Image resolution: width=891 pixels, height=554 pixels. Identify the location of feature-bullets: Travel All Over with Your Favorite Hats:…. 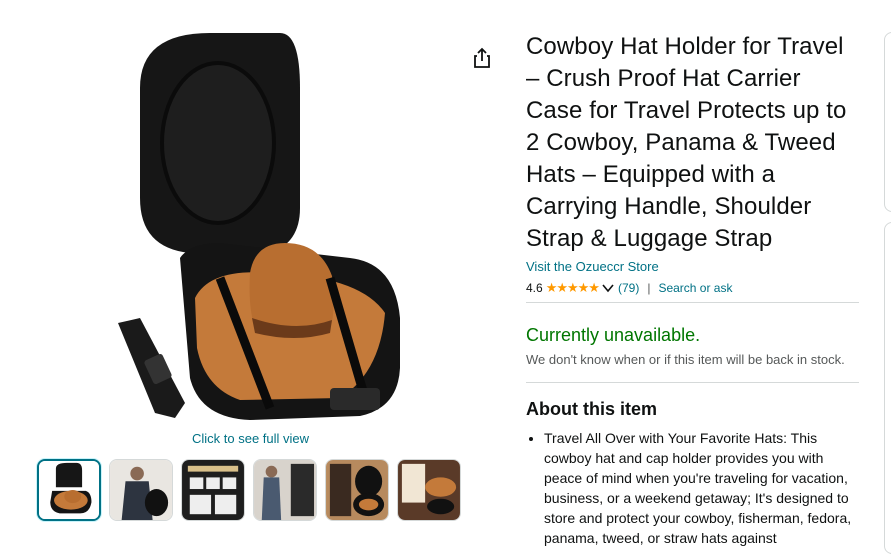
(692, 488).